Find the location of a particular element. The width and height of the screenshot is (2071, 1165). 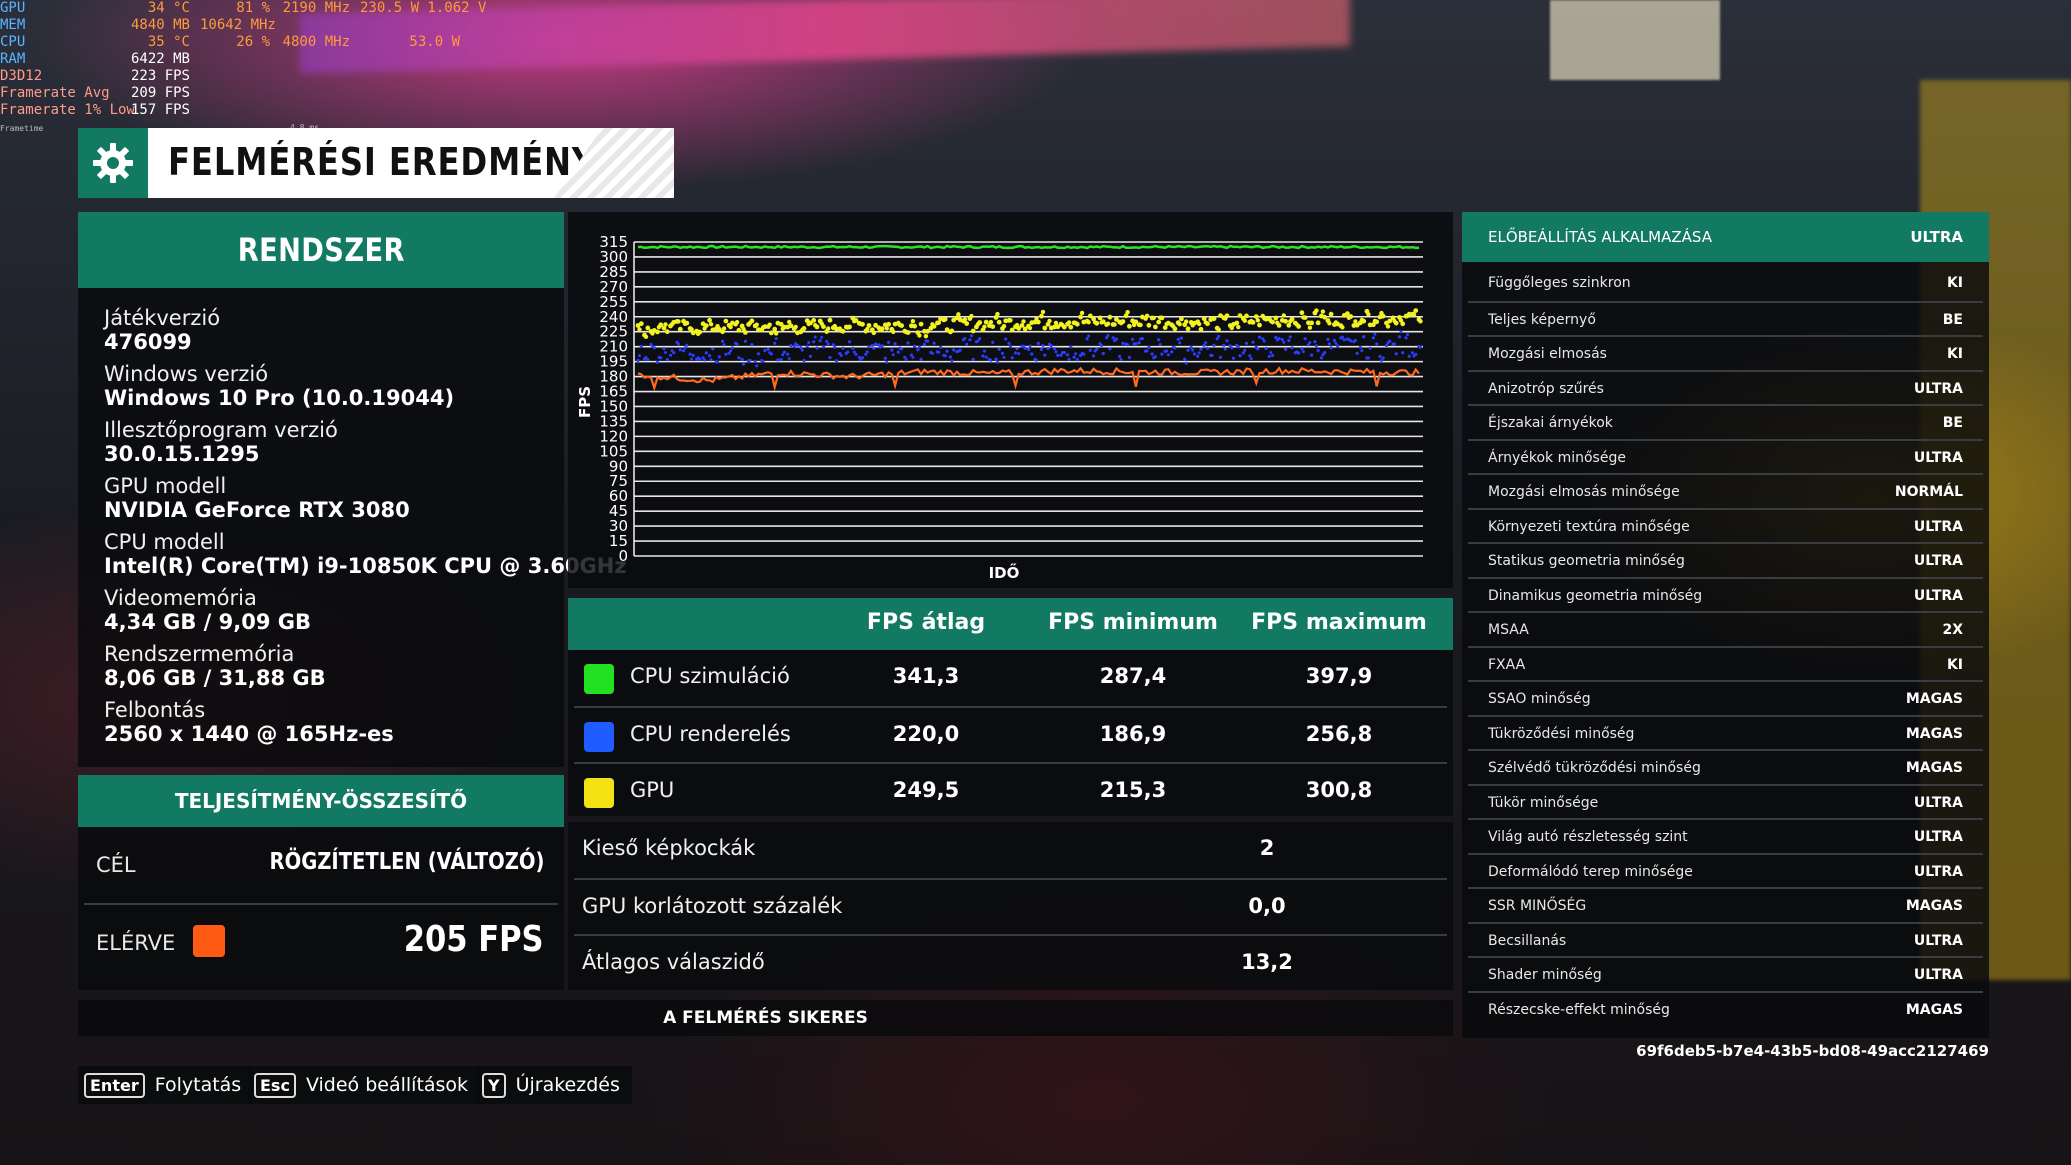

continue-button: Enter Folytatás is located at coordinates (166, 1085).